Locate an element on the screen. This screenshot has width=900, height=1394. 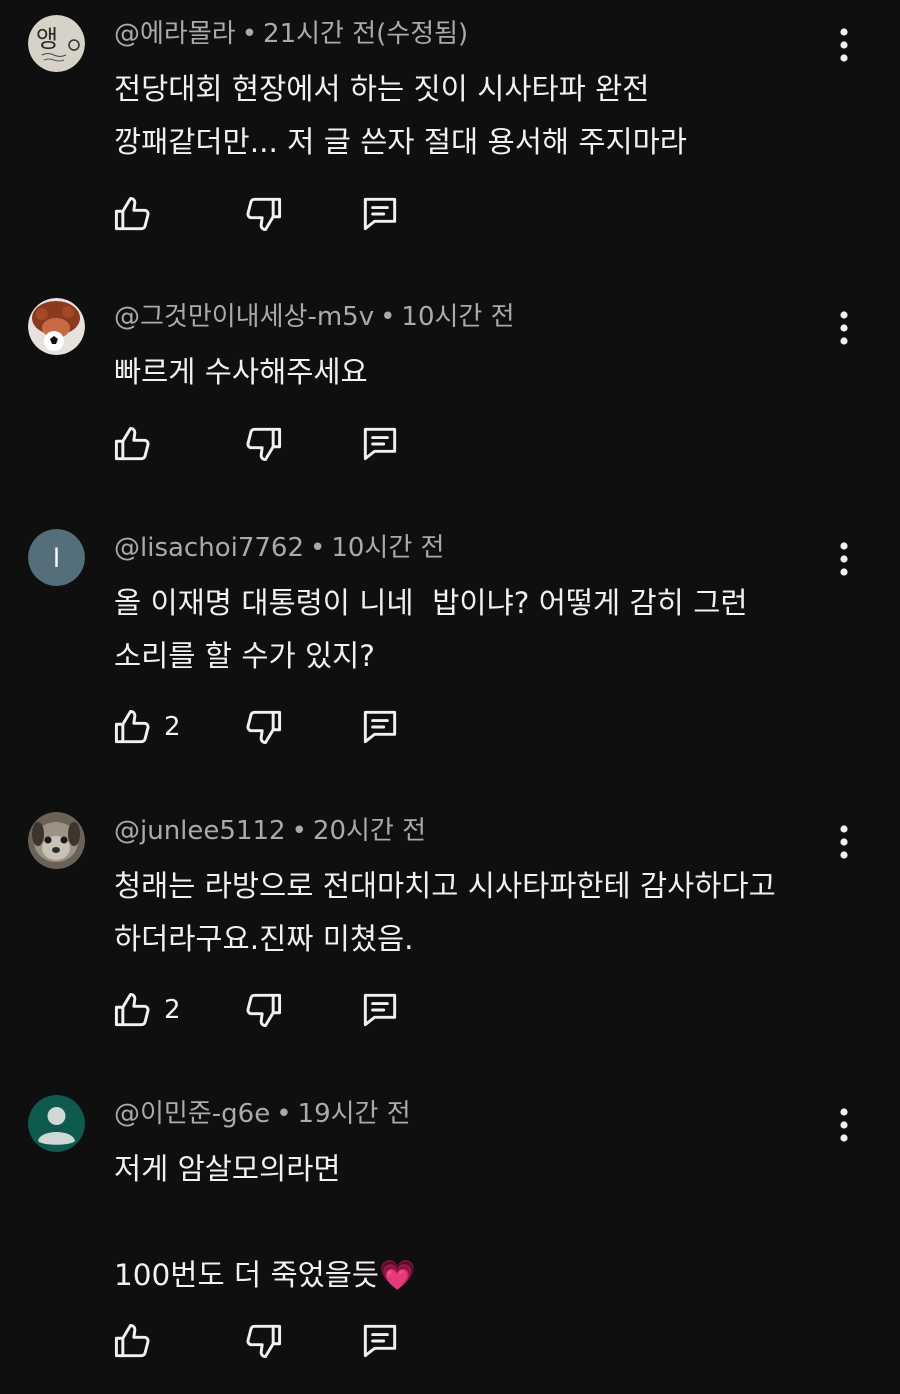
avatar: 앵 is located at coordinates (56, 43).